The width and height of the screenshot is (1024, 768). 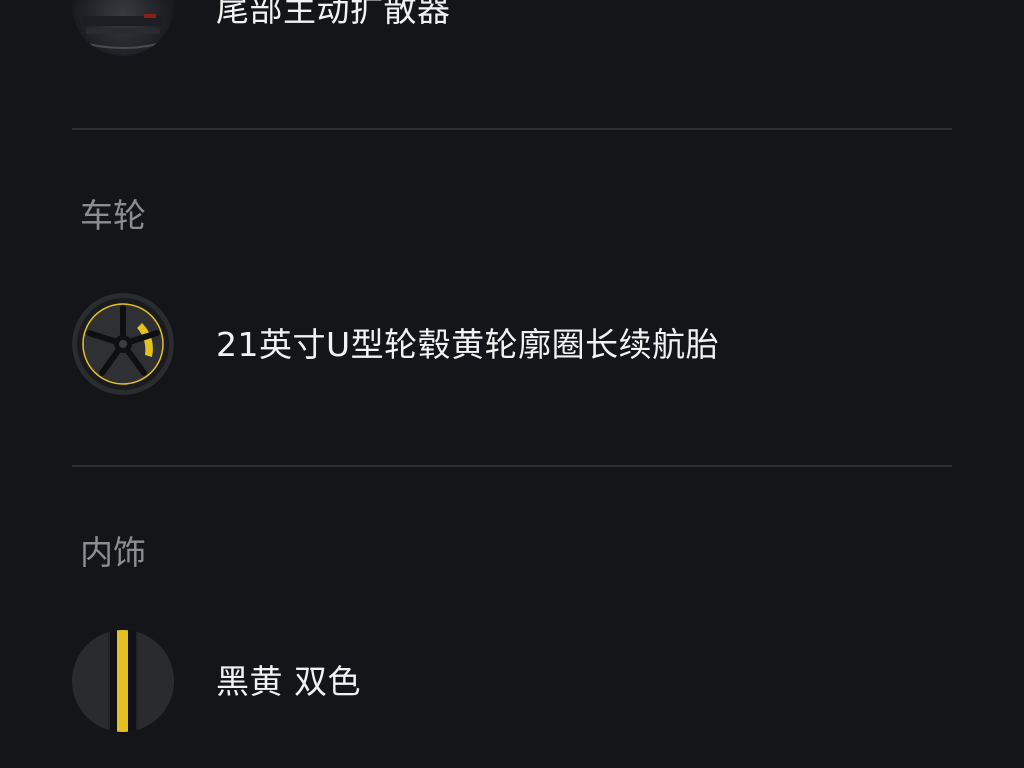 What do you see at coordinates (113, 215) in the screenshot?
I see `section-title-wheels: 车轮` at bounding box center [113, 215].